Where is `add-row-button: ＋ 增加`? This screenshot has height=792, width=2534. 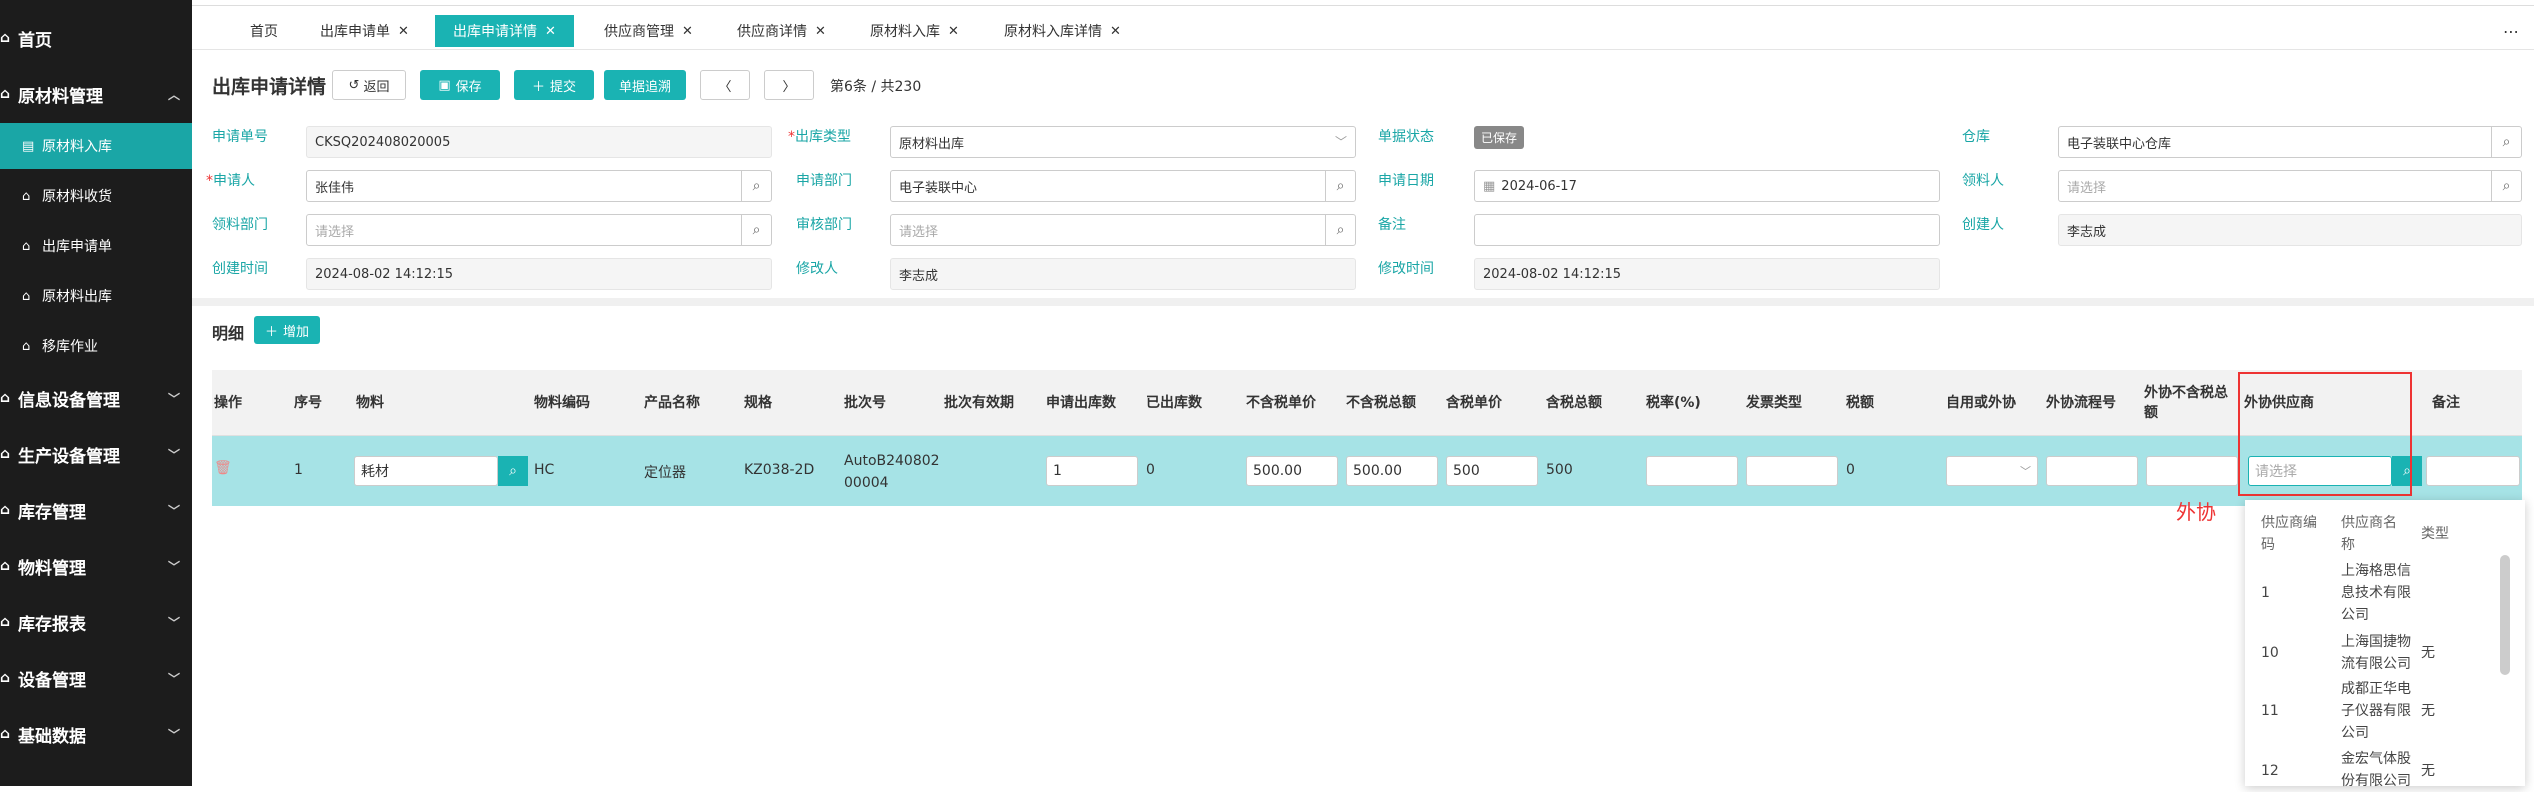 add-row-button: ＋ 增加 is located at coordinates (287, 330).